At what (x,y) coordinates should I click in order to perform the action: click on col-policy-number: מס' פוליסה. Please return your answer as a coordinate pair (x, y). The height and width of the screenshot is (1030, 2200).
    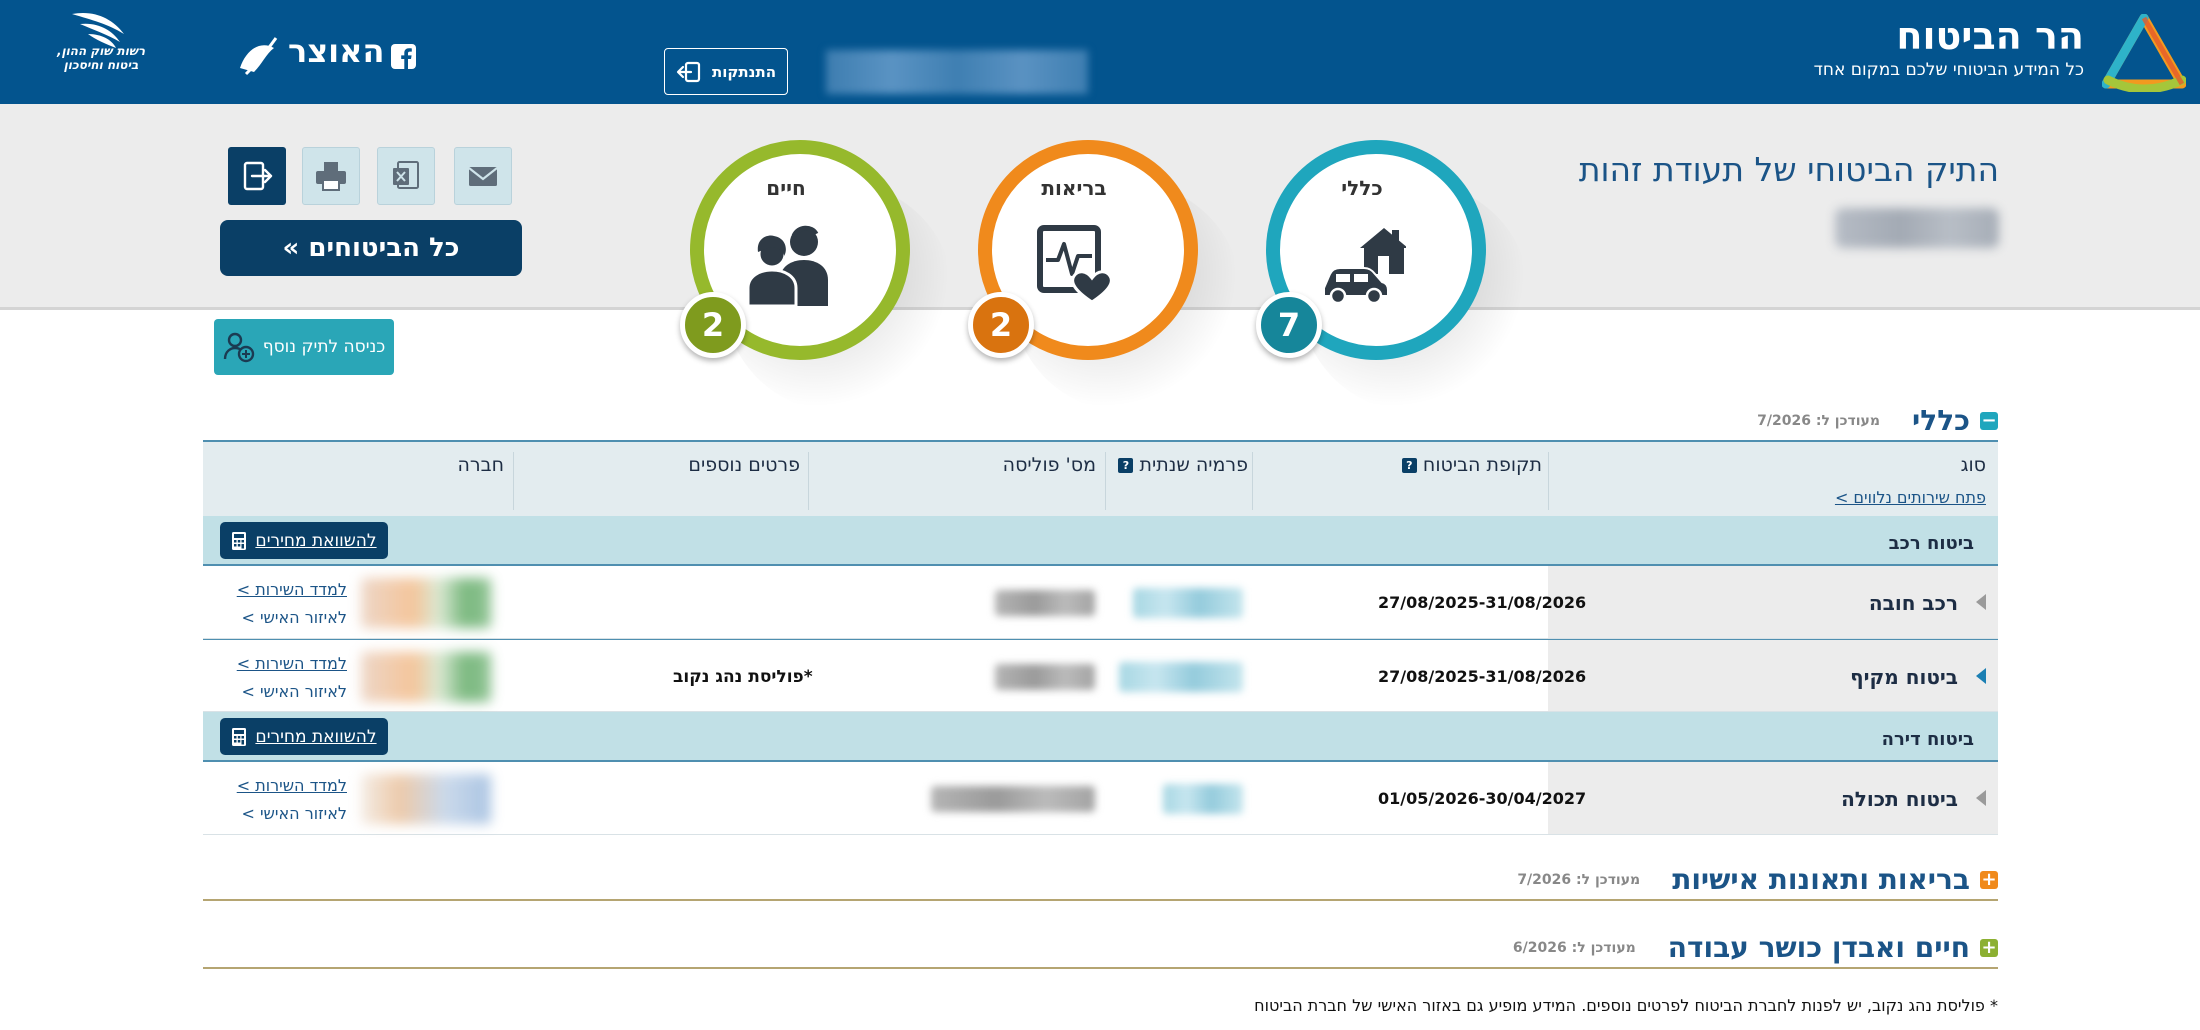
    Looking at the image, I should click on (1049, 465).